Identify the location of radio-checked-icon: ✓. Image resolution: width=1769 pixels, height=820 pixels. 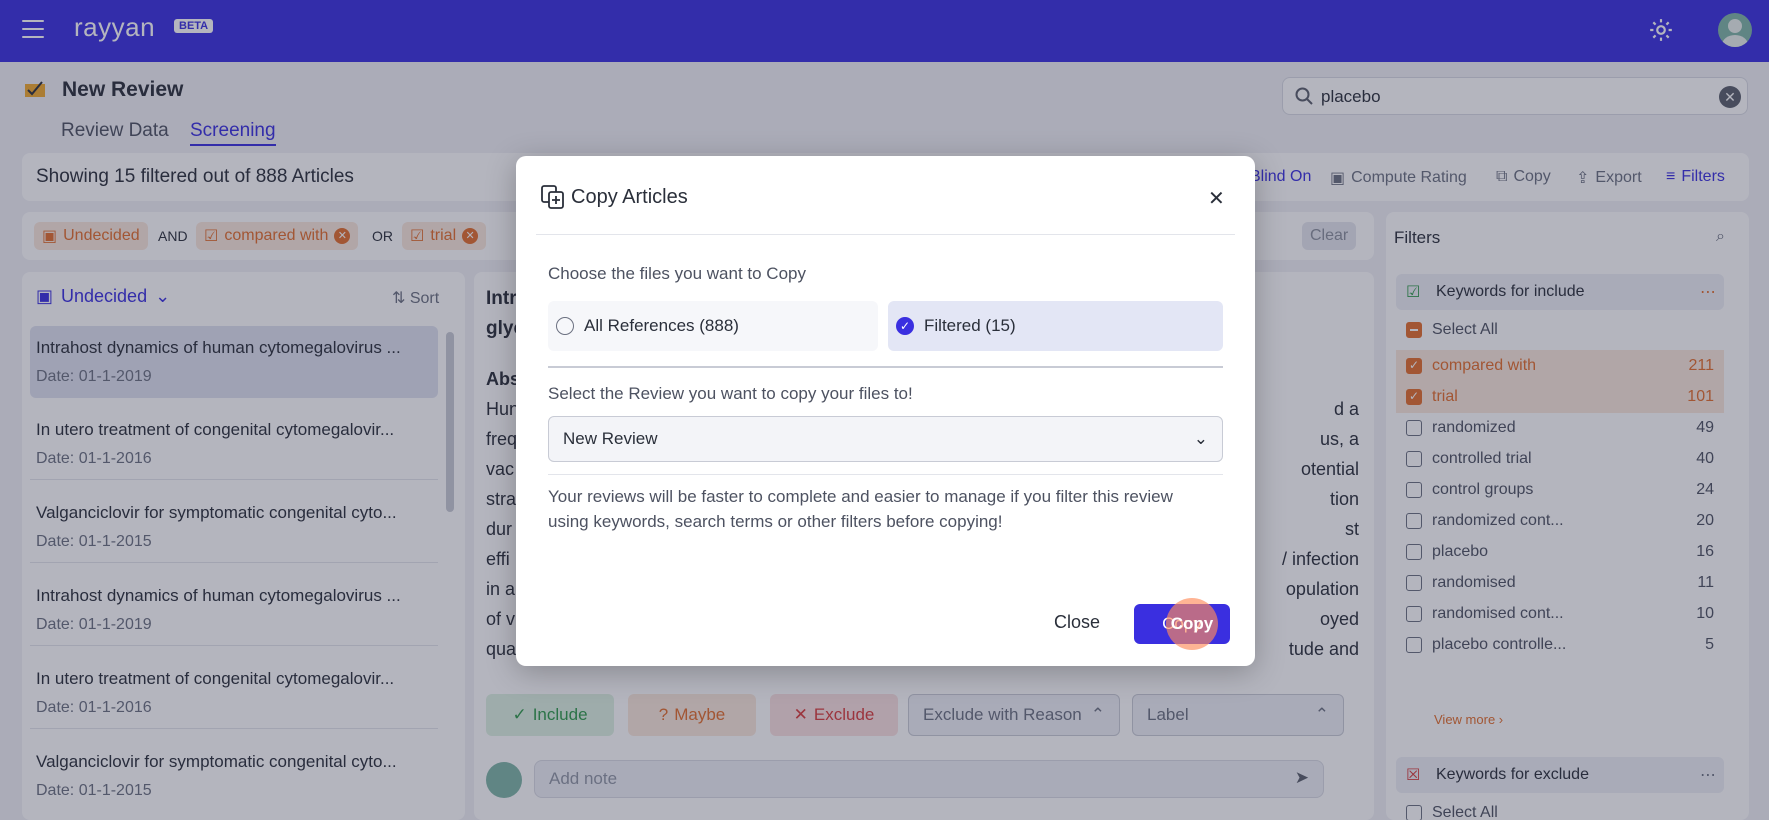
(905, 326).